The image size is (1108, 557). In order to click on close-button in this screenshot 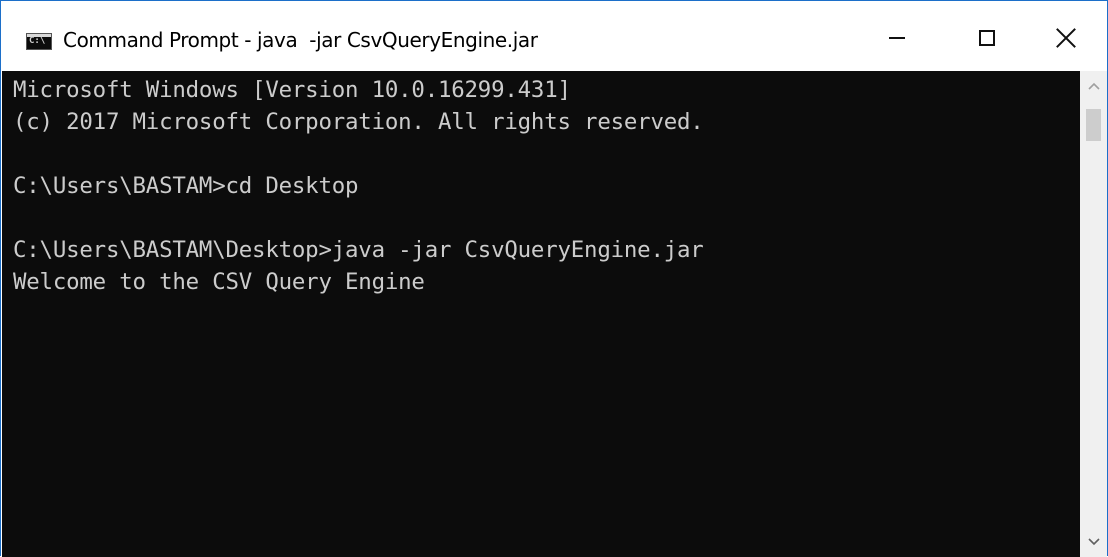, I will do `click(1066, 36)`.